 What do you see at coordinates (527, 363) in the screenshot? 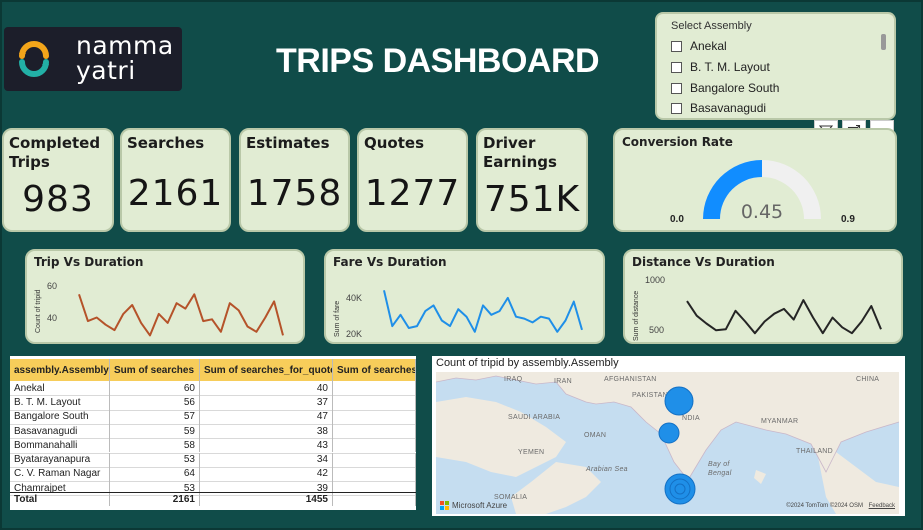
I see `map-title: Count of tripid by assembly.Assembly` at bounding box center [527, 363].